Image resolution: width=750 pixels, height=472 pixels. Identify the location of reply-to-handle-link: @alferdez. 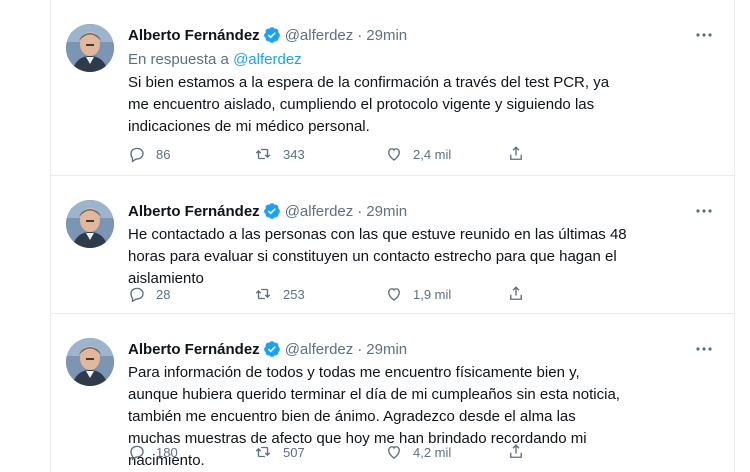
(267, 59).